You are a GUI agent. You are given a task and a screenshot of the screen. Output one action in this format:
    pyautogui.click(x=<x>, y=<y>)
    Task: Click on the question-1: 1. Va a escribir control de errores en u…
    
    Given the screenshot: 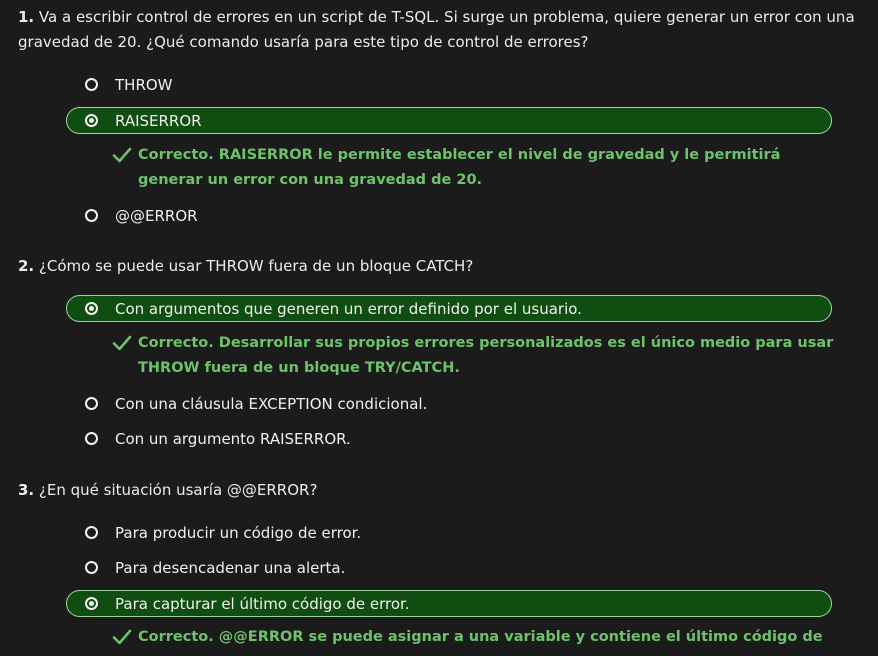 What is the action you would take?
    pyautogui.click(x=447, y=30)
    